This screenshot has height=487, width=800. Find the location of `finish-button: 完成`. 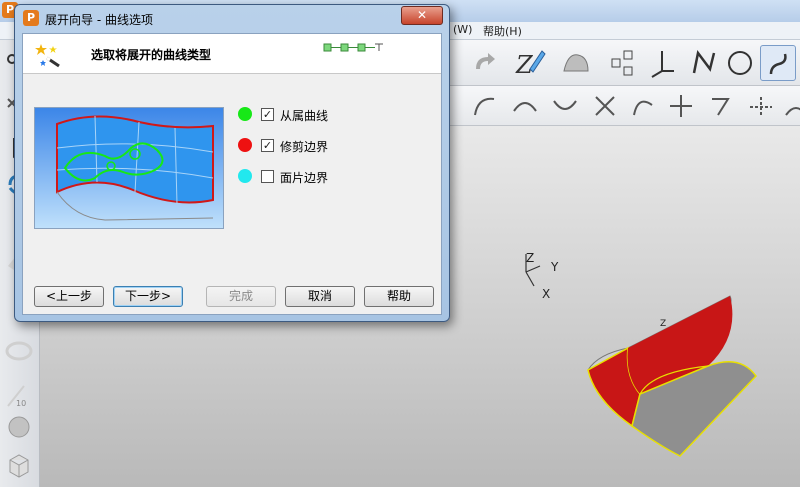

finish-button: 完成 is located at coordinates (241, 296).